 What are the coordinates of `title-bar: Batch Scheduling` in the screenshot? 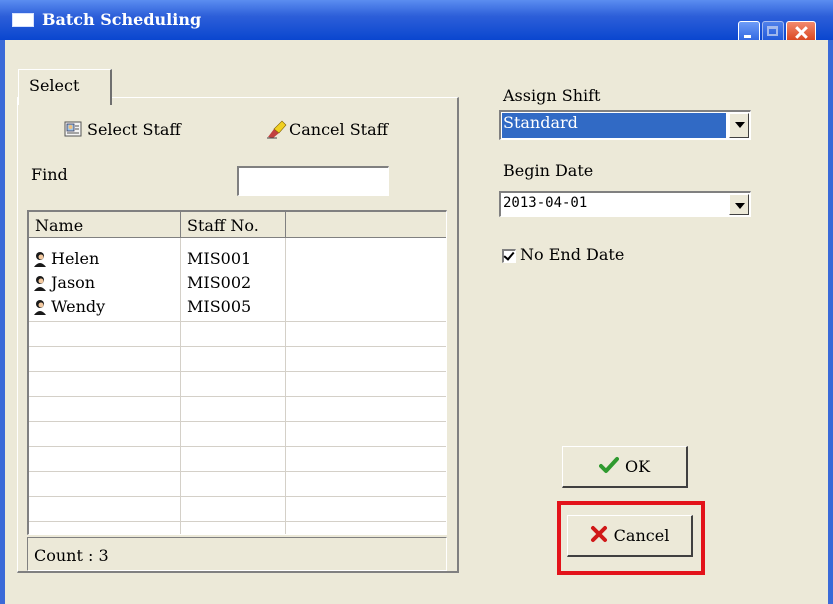 It's located at (416, 21).